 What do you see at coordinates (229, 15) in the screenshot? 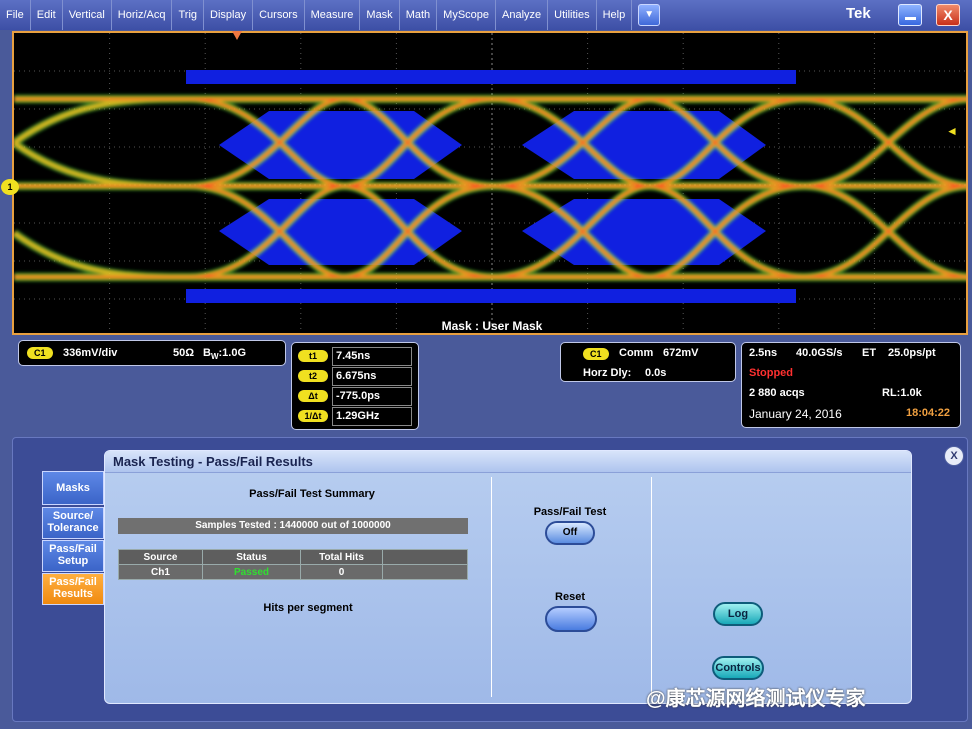
I see `menu-display: Display` at bounding box center [229, 15].